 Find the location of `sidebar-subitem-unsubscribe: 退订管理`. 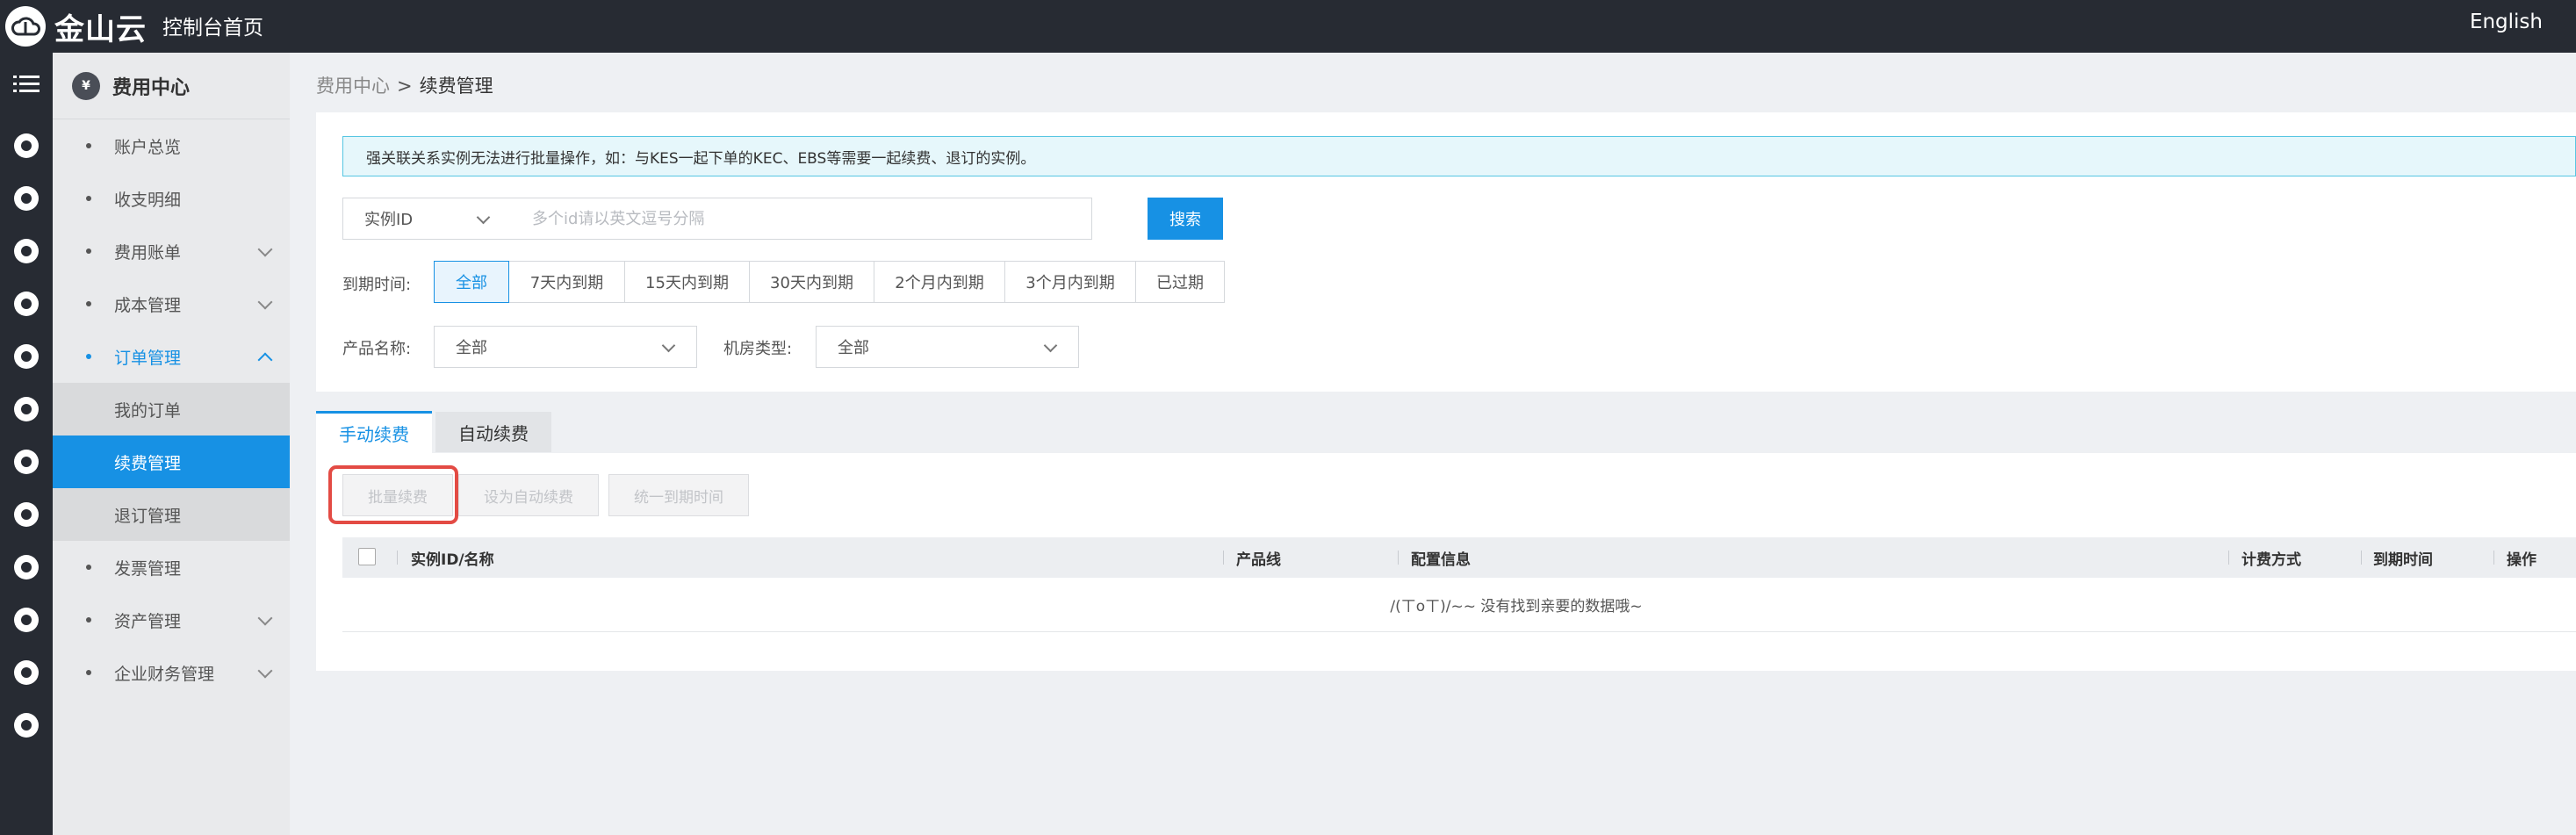

sidebar-subitem-unsubscribe: 退订管理 is located at coordinates (171, 514).